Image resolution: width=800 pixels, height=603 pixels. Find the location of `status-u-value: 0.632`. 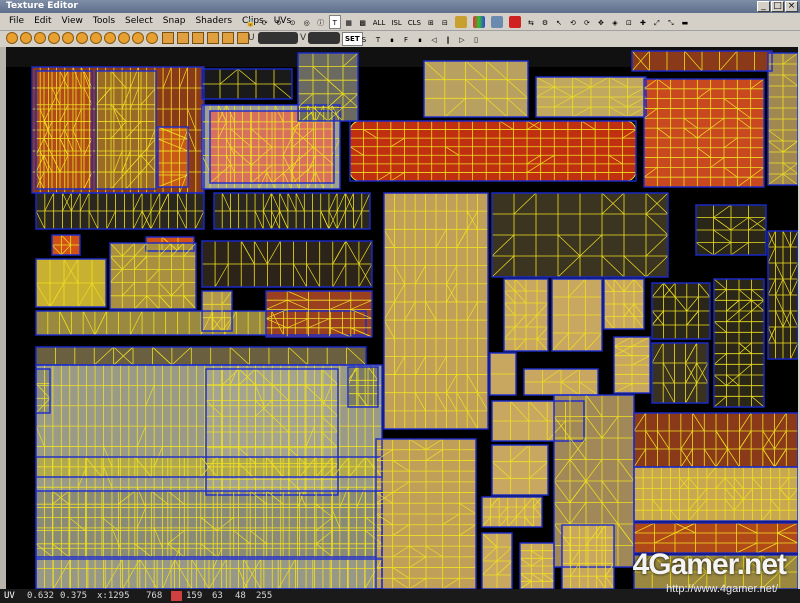

status-u-value: 0.632 is located at coordinates (41, 596).